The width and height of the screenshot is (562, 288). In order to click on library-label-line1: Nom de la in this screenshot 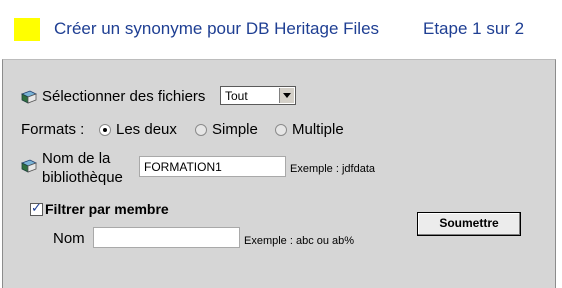, I will do `click(76, 158)`.